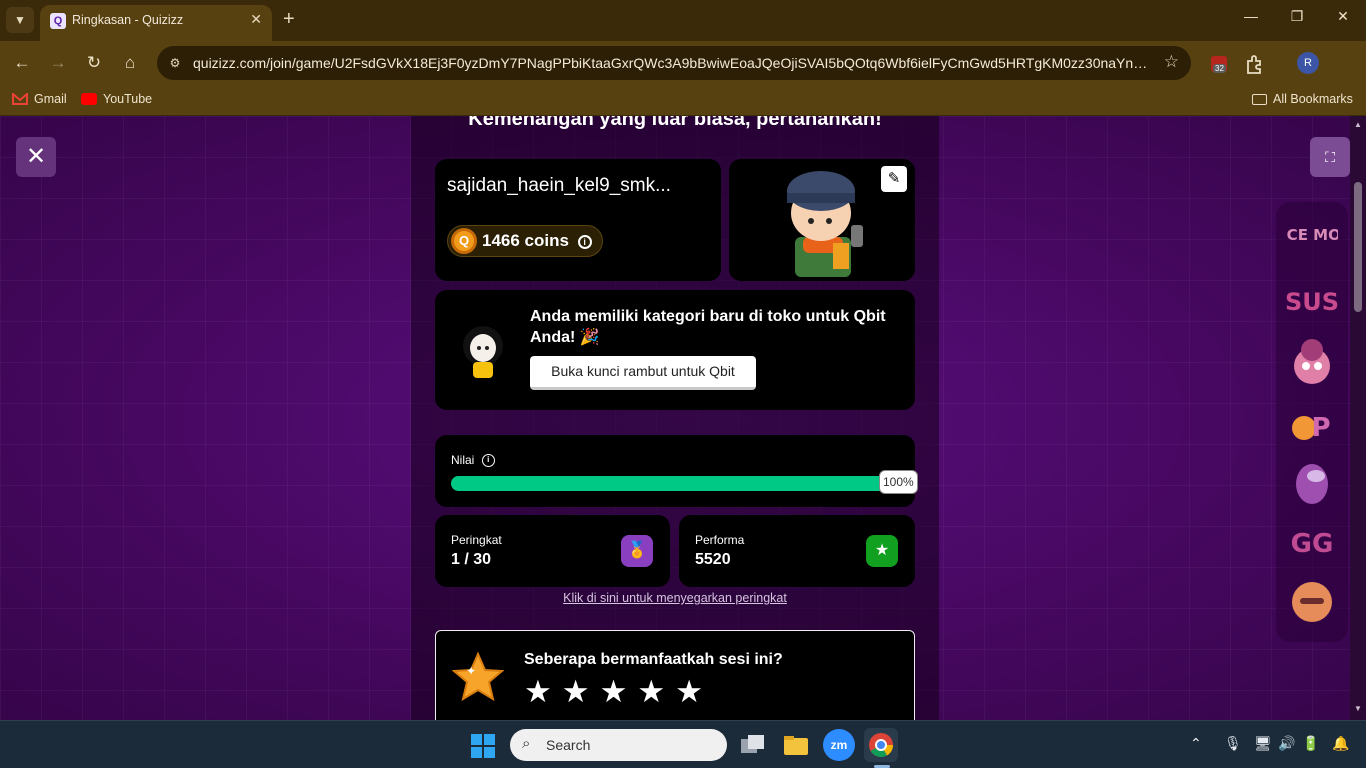  What do you see at coordinates (1340, 743) in the screenshot?
I see `notification-icon: 🔔` at bounding box center [1340, 743].